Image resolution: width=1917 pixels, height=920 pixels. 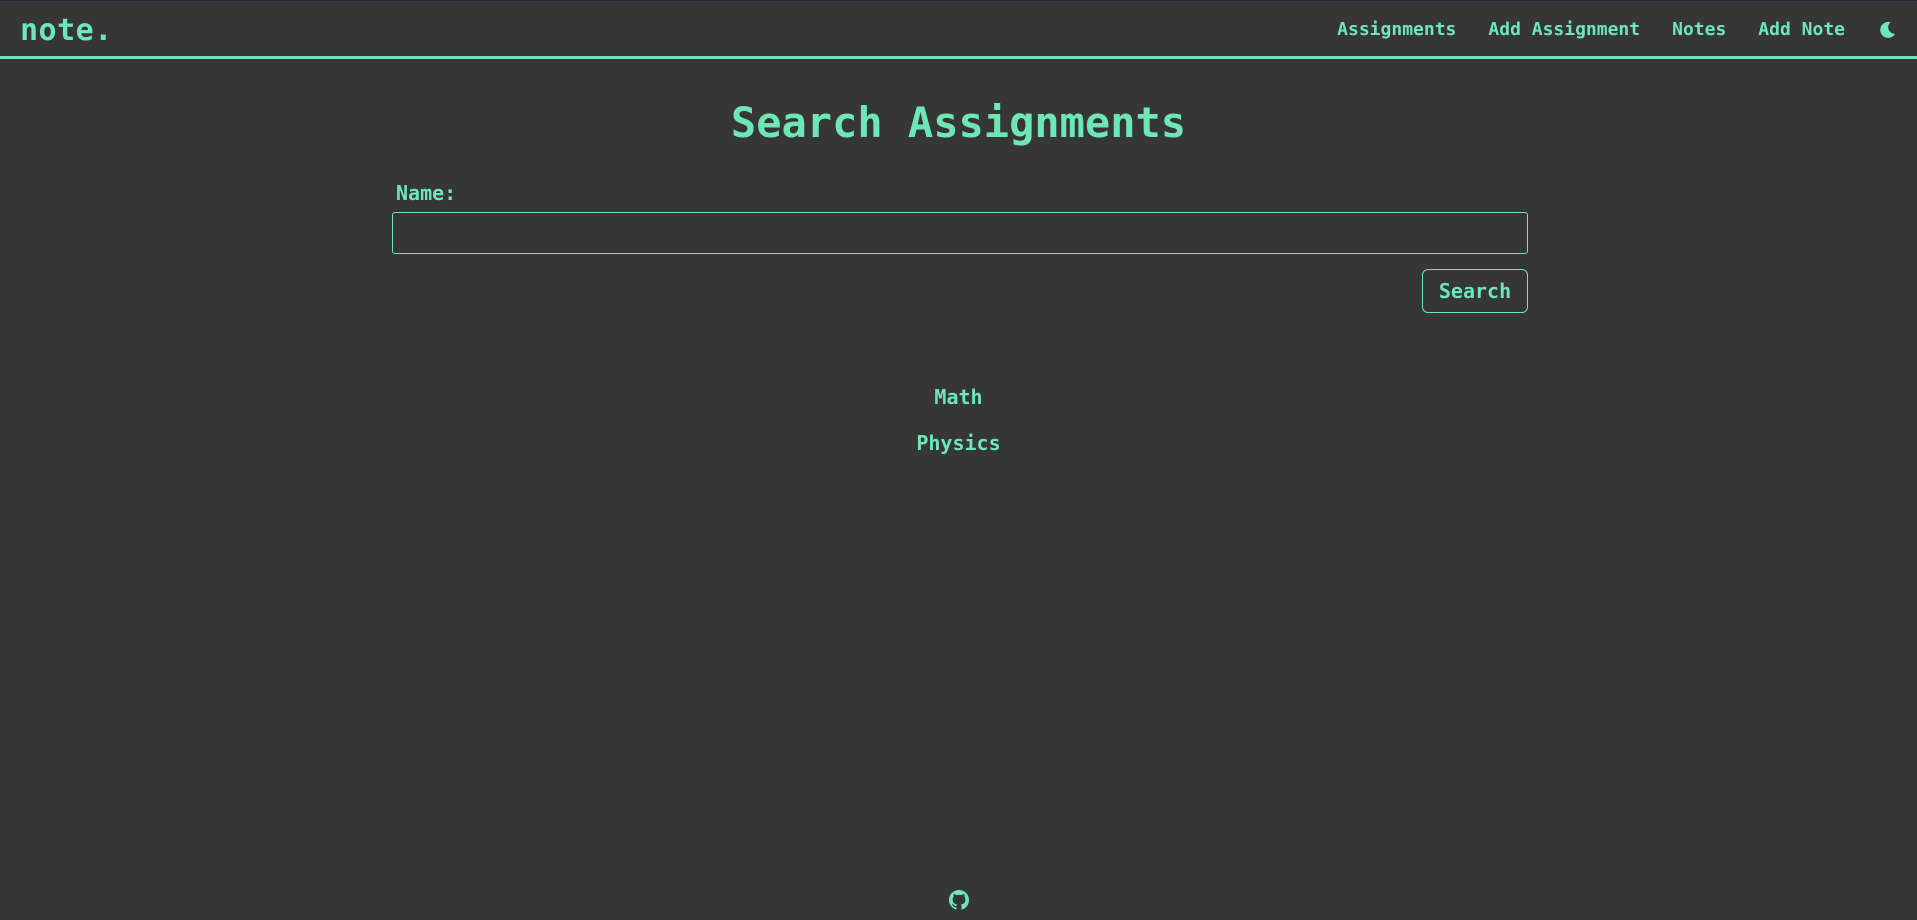 I want to click on result-item-physics: Physics, so click(x=958, y=443).